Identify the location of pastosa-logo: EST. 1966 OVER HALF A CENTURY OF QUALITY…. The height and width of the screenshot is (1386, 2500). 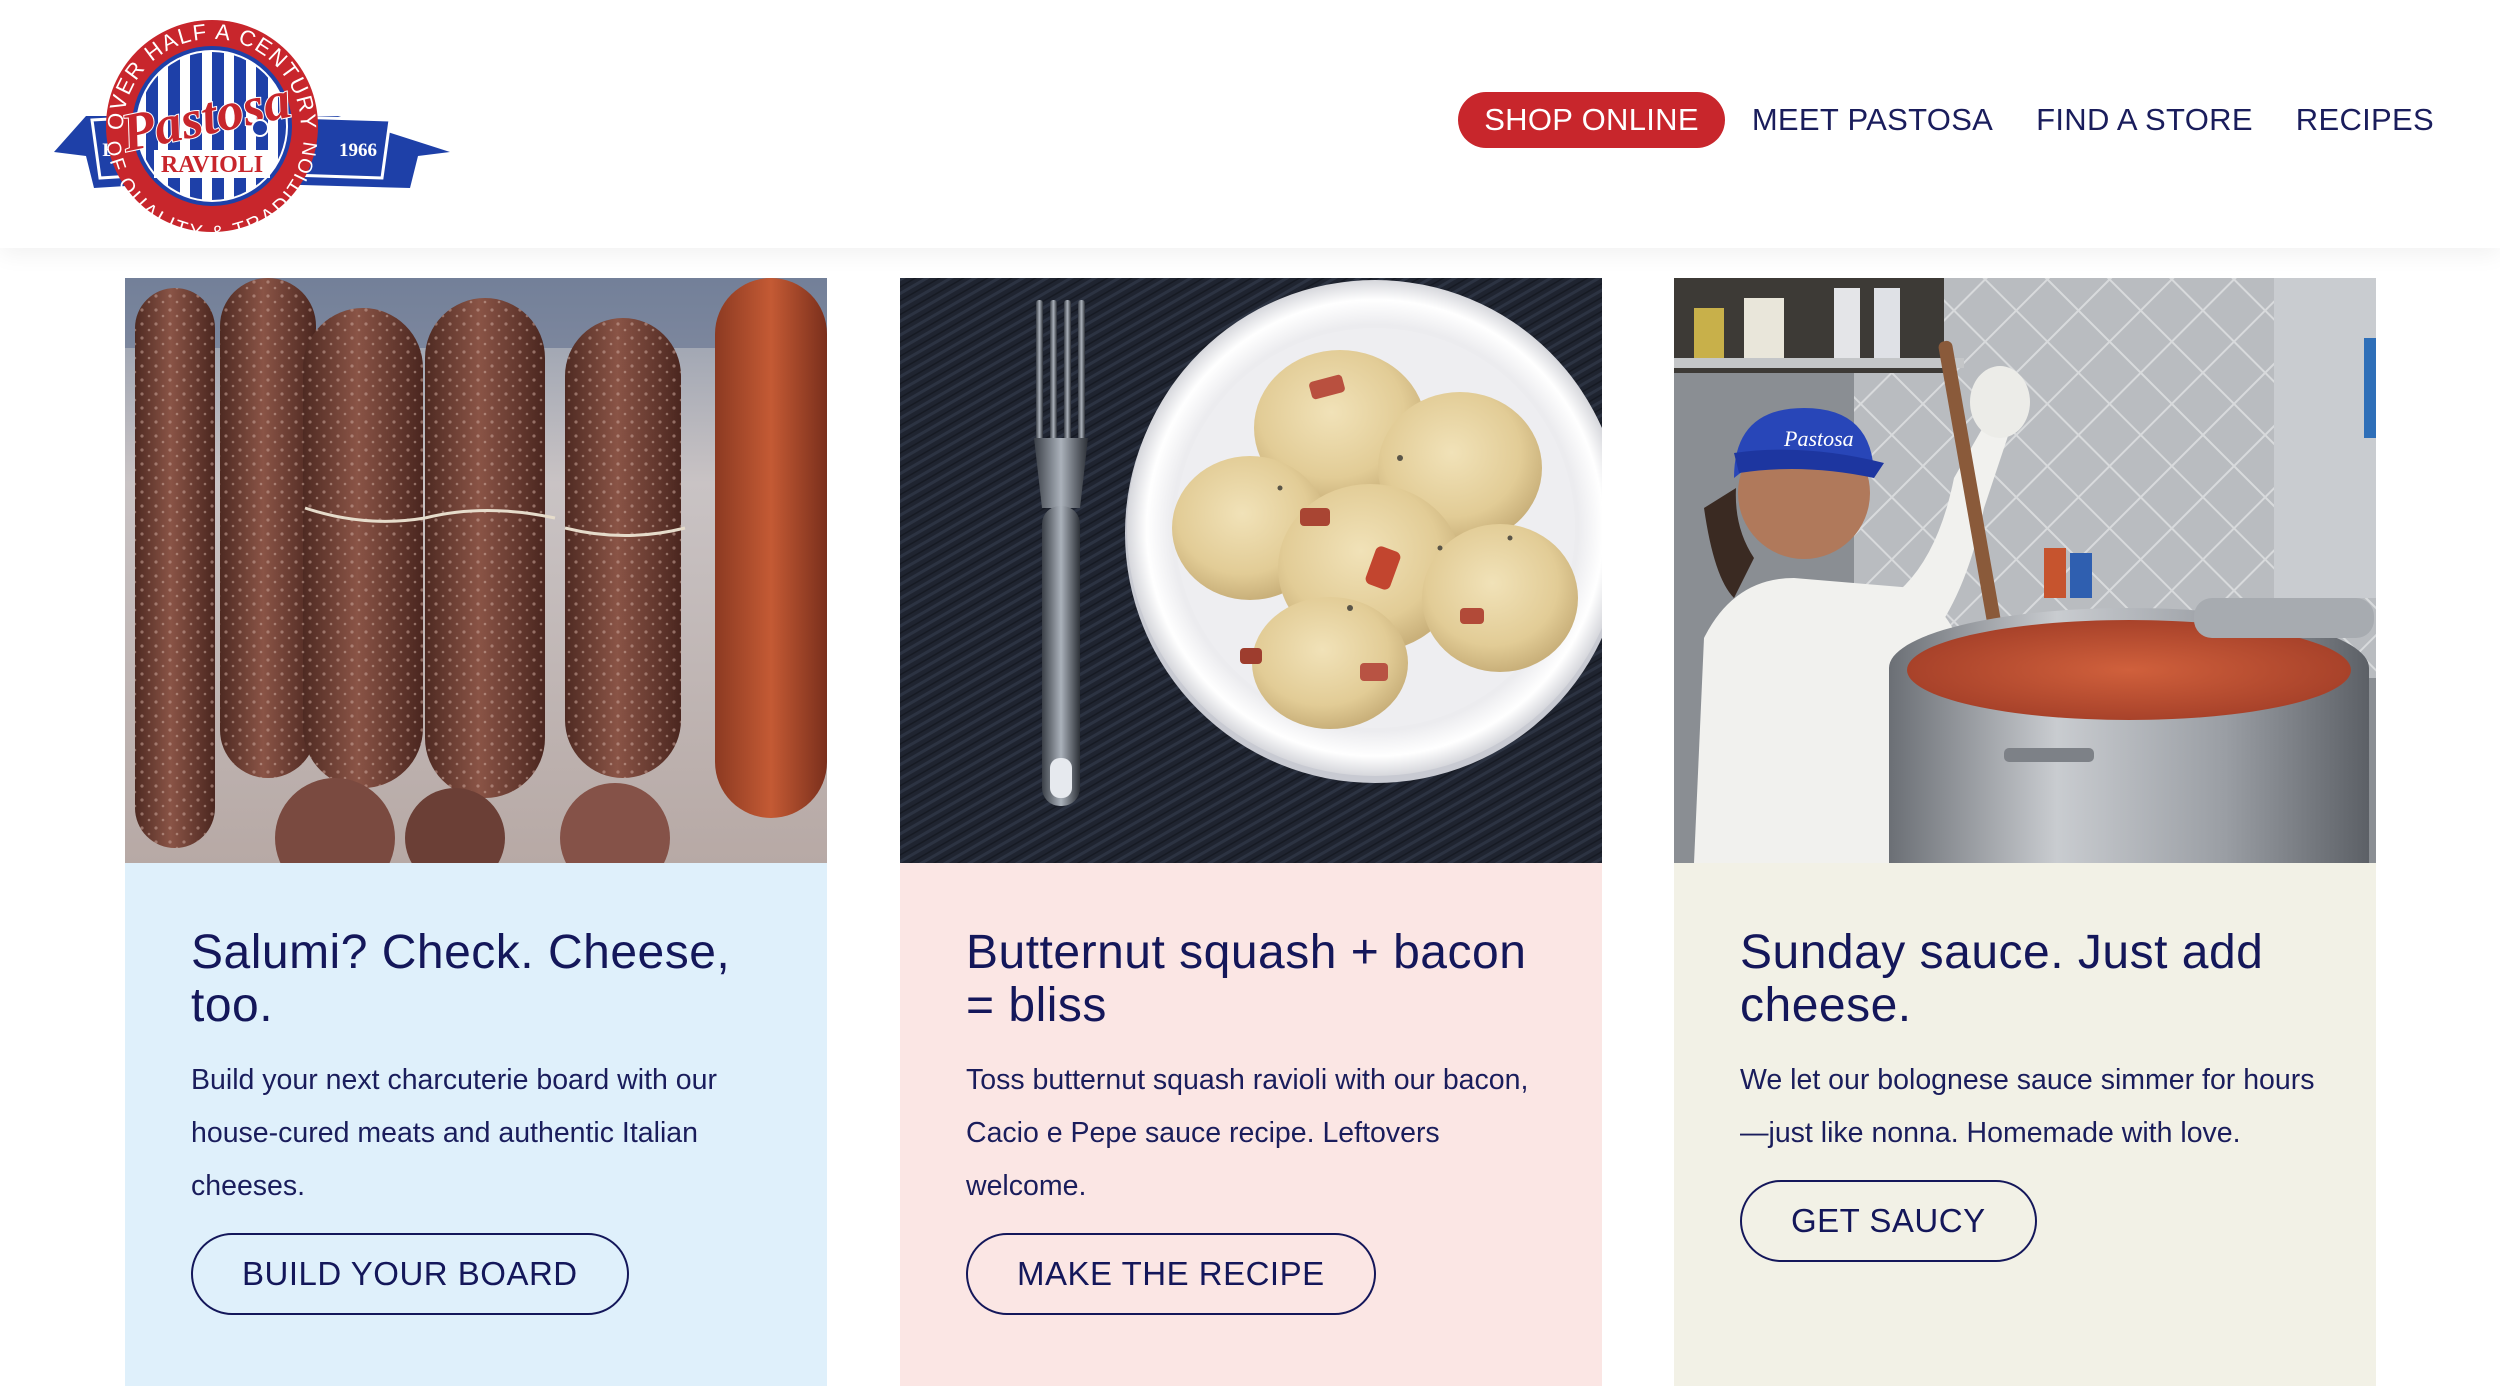
(251, 126).